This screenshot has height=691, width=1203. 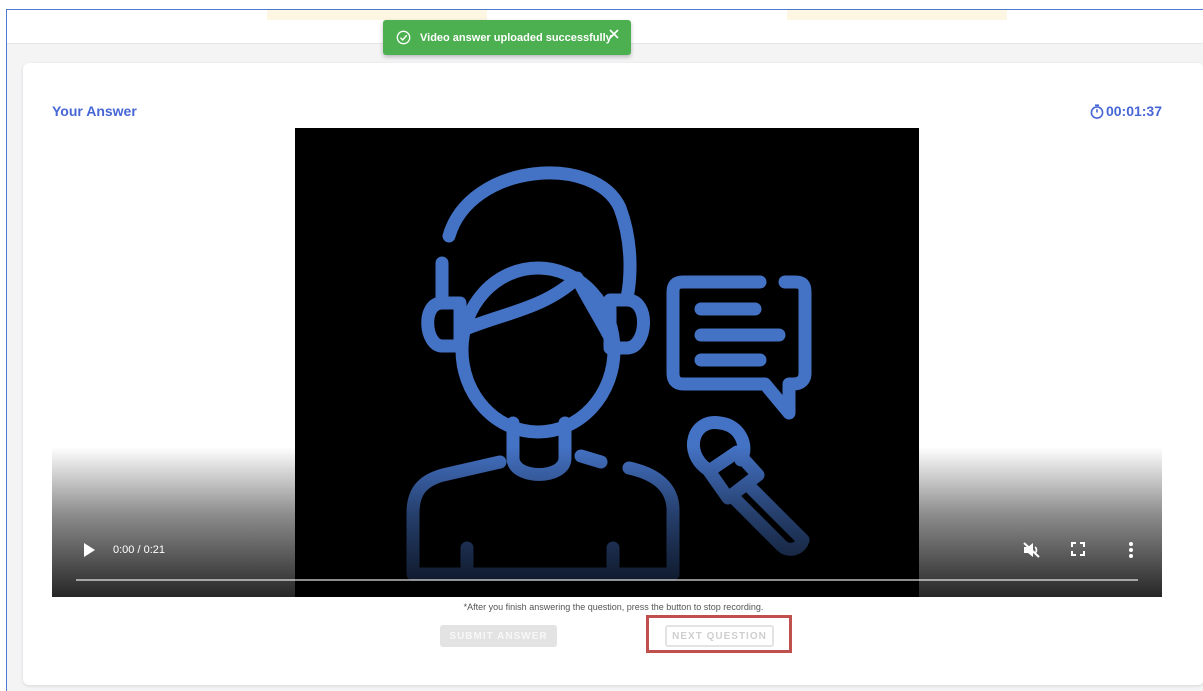 I want to click on fullscreen-icon, so click(x=1078, y=549).